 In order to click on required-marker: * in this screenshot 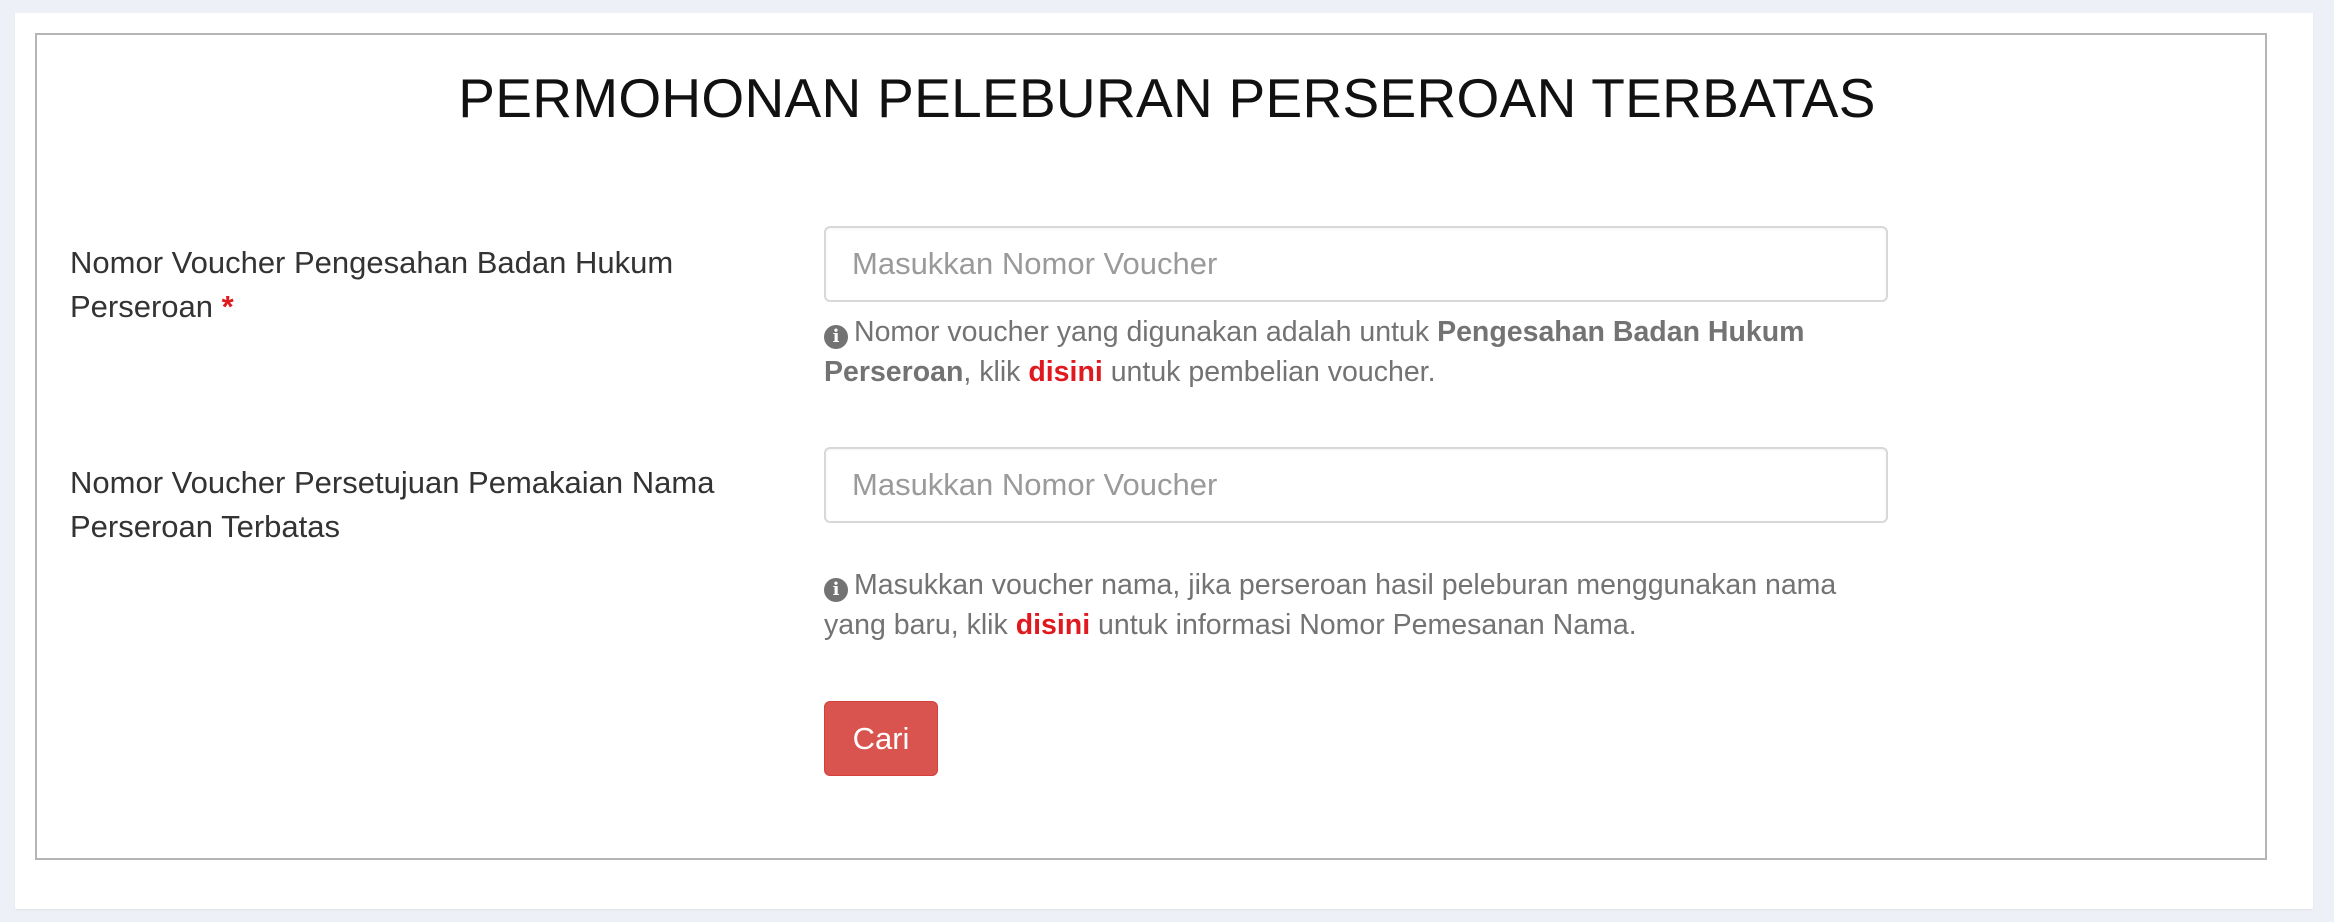, I will do `click(227, 306)`.